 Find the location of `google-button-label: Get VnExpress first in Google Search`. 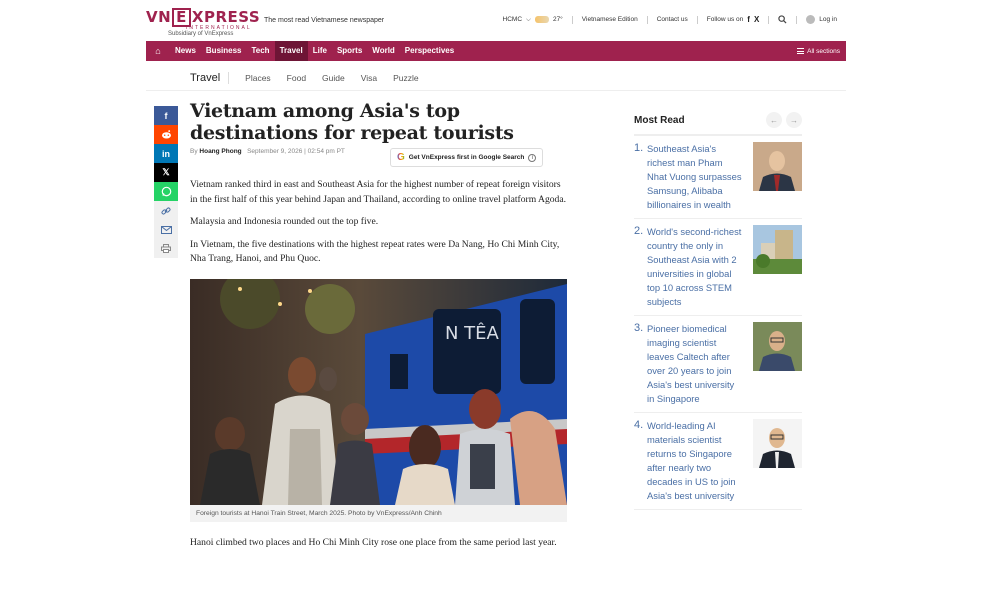

google-button-label: Get VnExpress first in Google Search is located at coordinates (466, 157).